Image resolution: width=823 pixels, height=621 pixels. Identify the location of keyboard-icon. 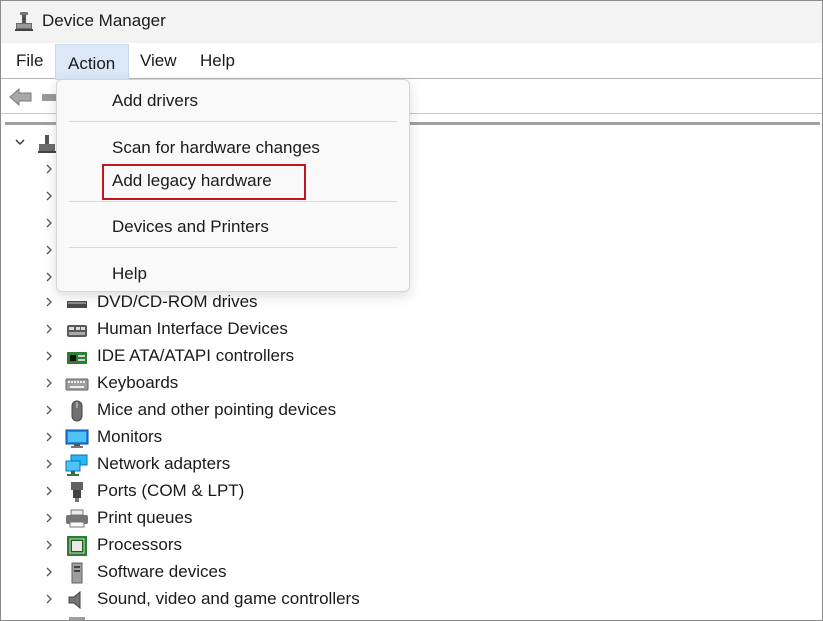
(77, 384).